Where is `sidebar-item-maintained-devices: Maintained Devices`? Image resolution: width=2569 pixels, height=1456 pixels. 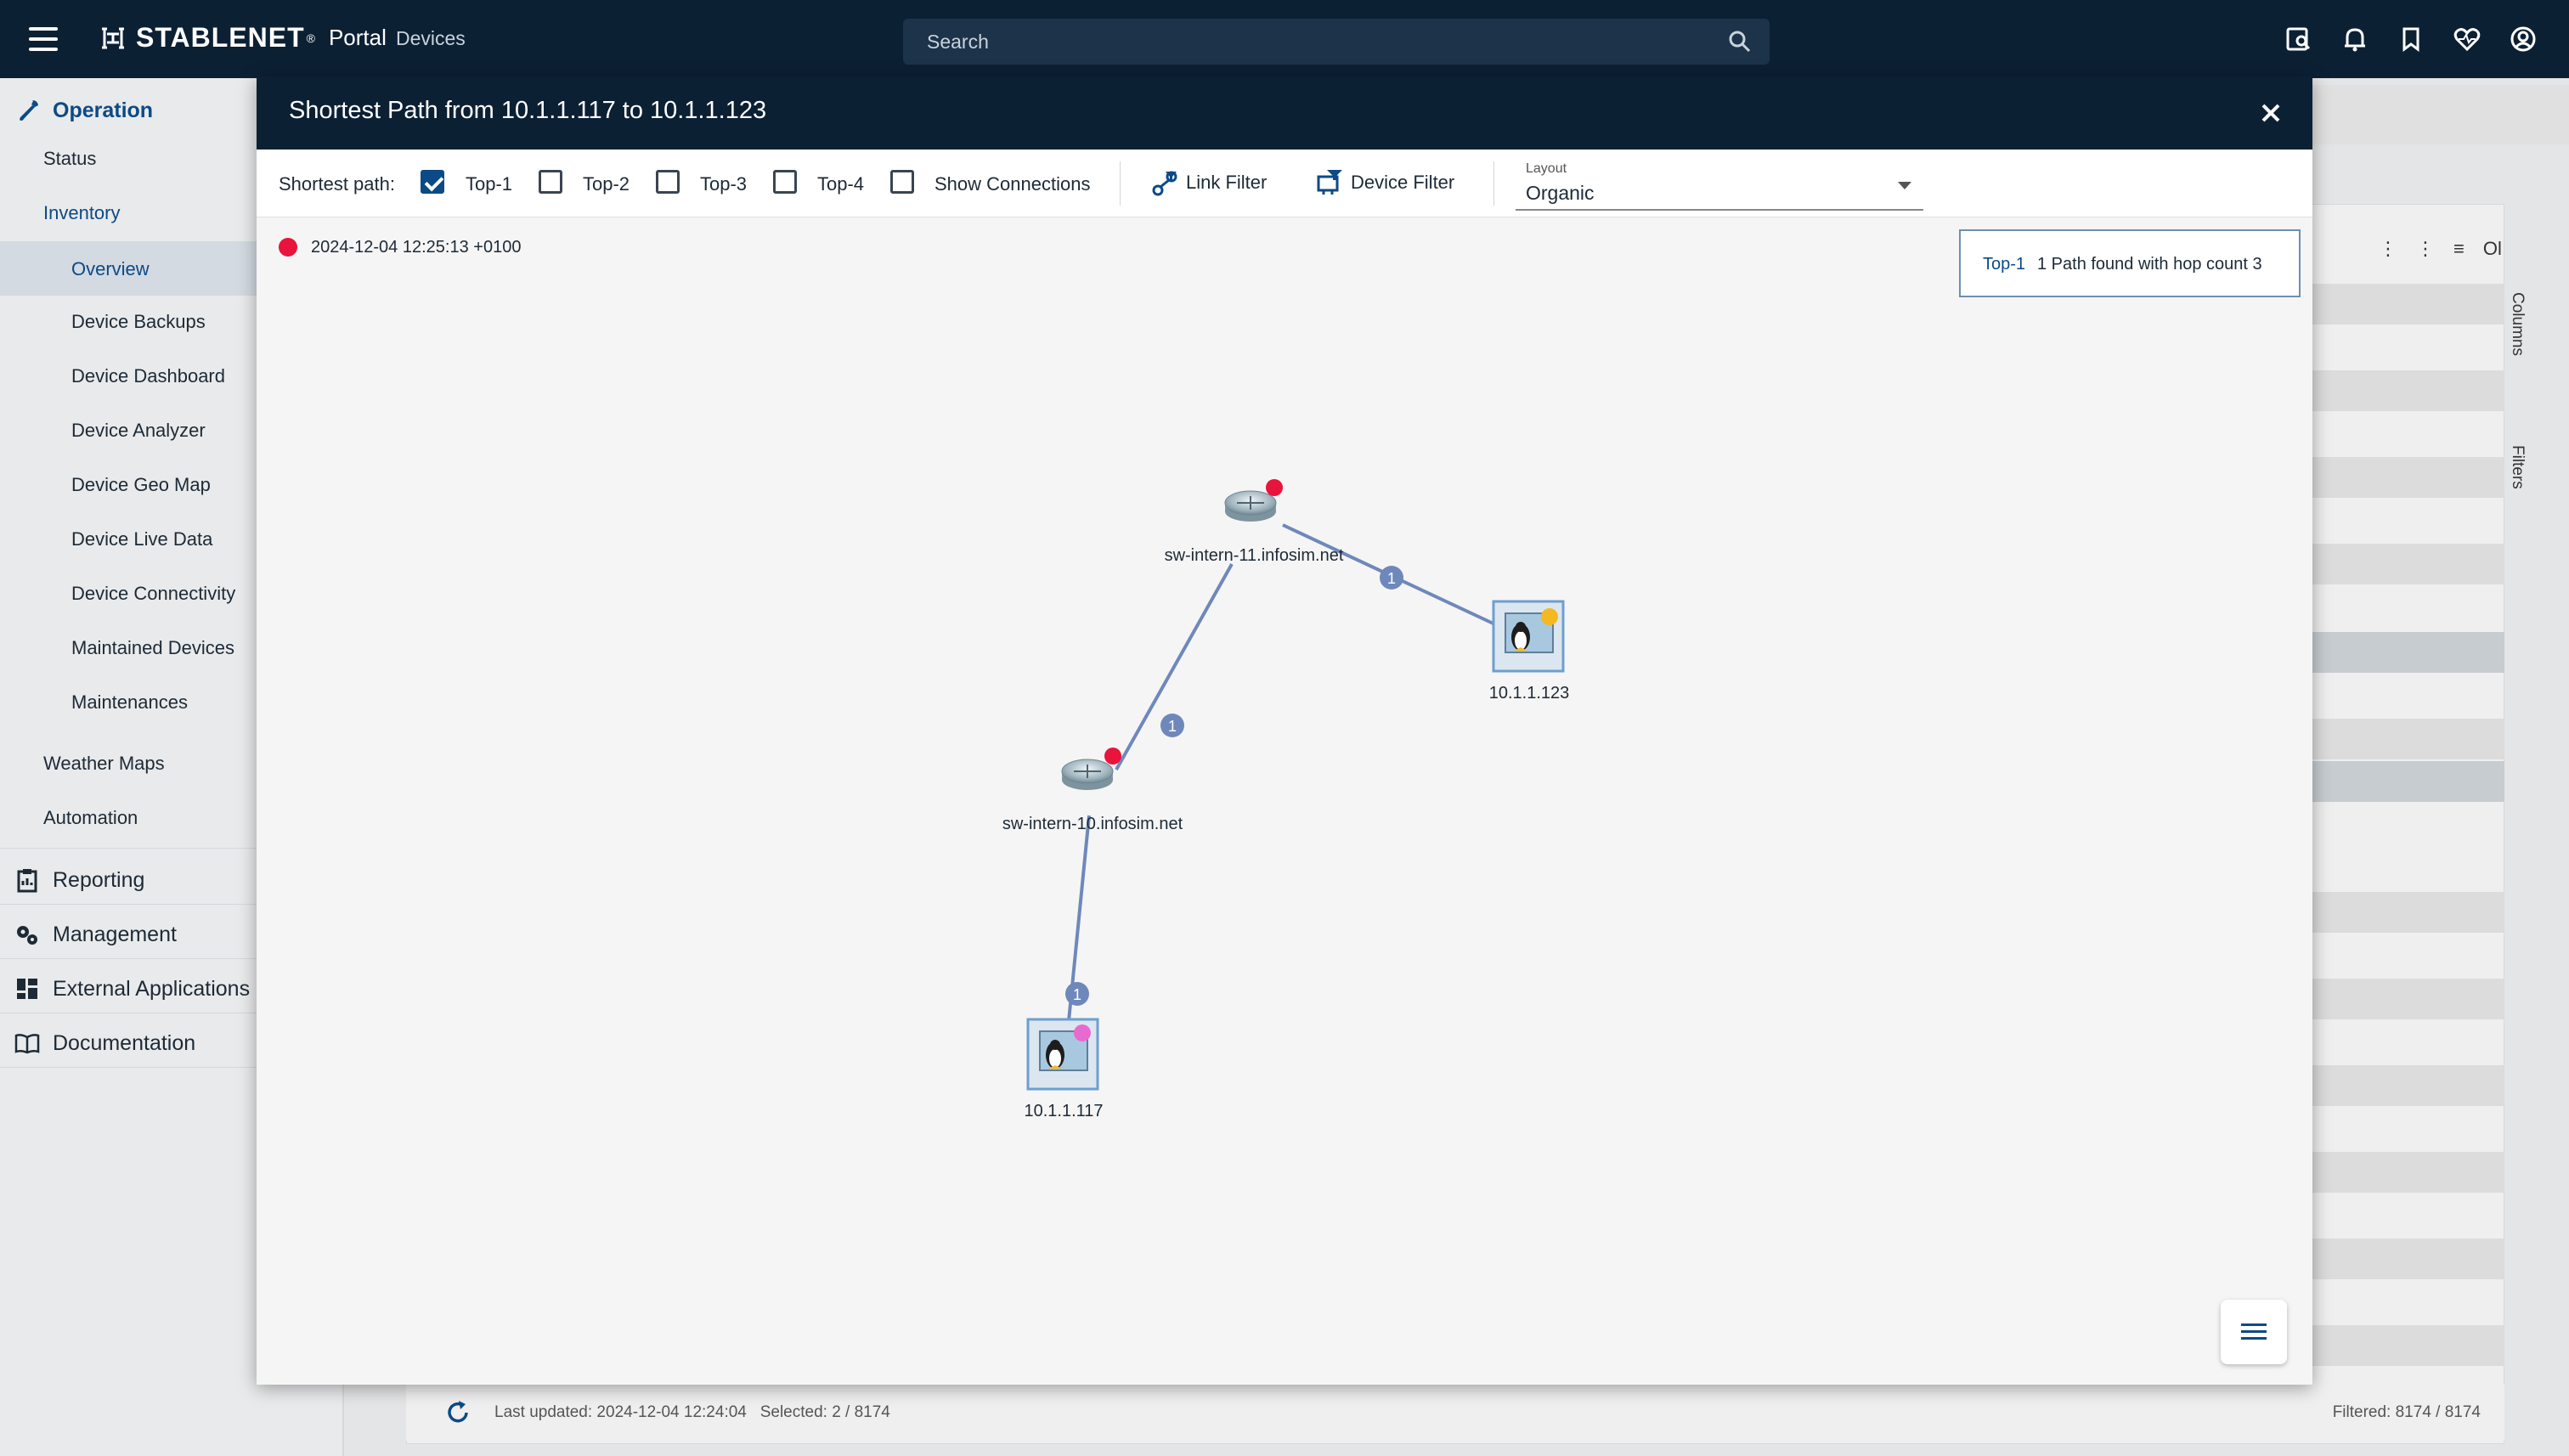
sidebar-item-maintained-devices: Maintained Devices is located at coordinates (153, 648).